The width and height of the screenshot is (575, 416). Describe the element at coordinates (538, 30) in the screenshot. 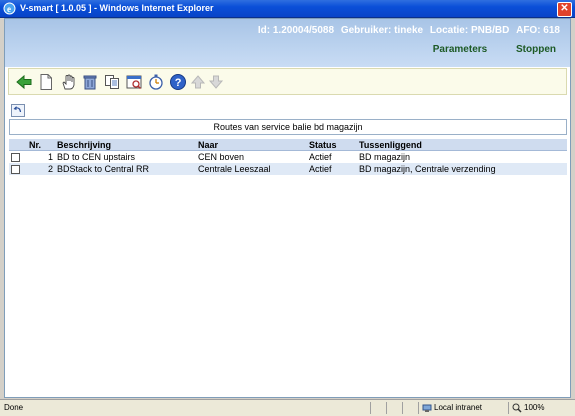

I see `session-afo: AFO: 618` at that location.